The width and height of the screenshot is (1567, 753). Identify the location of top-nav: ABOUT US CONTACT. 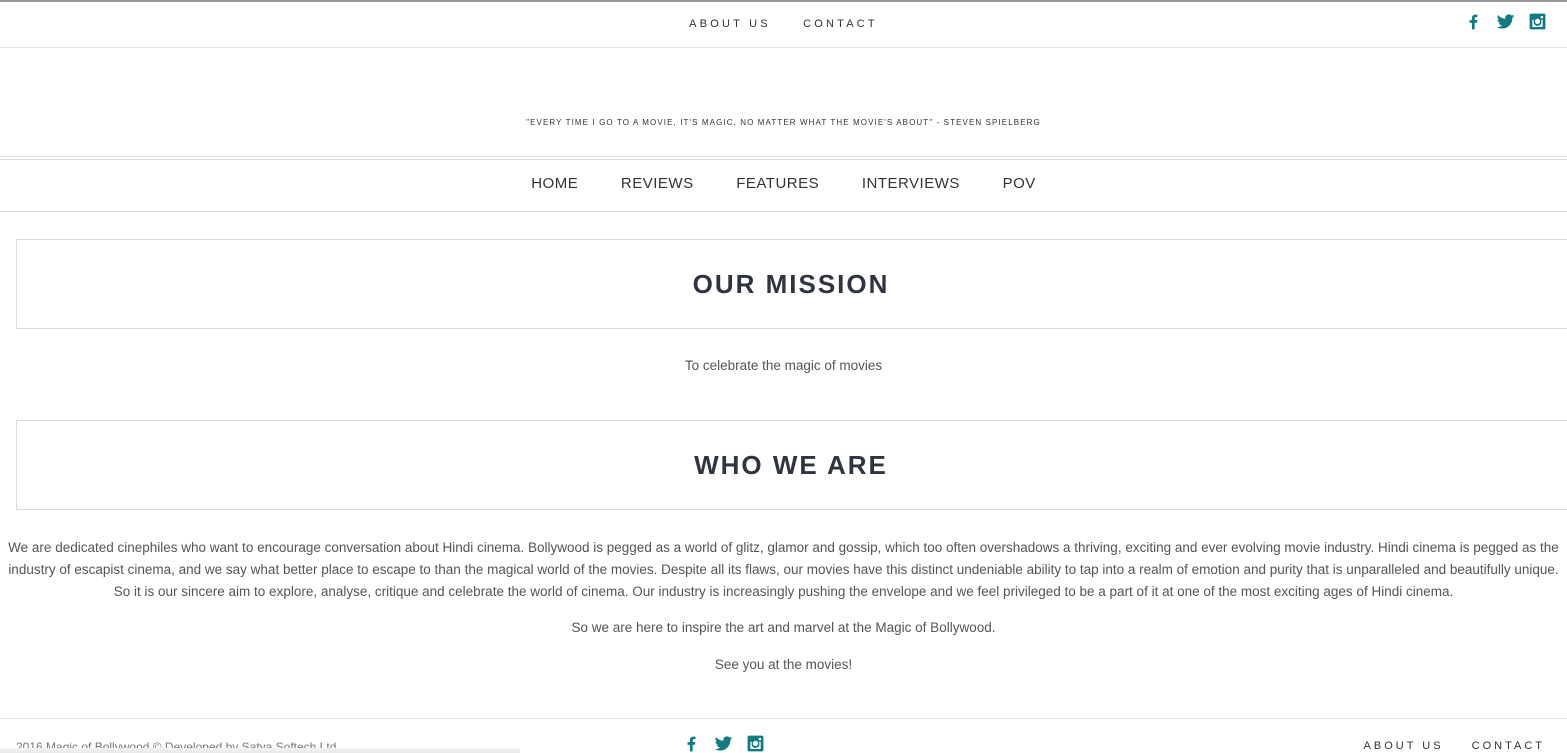
(783, 24).